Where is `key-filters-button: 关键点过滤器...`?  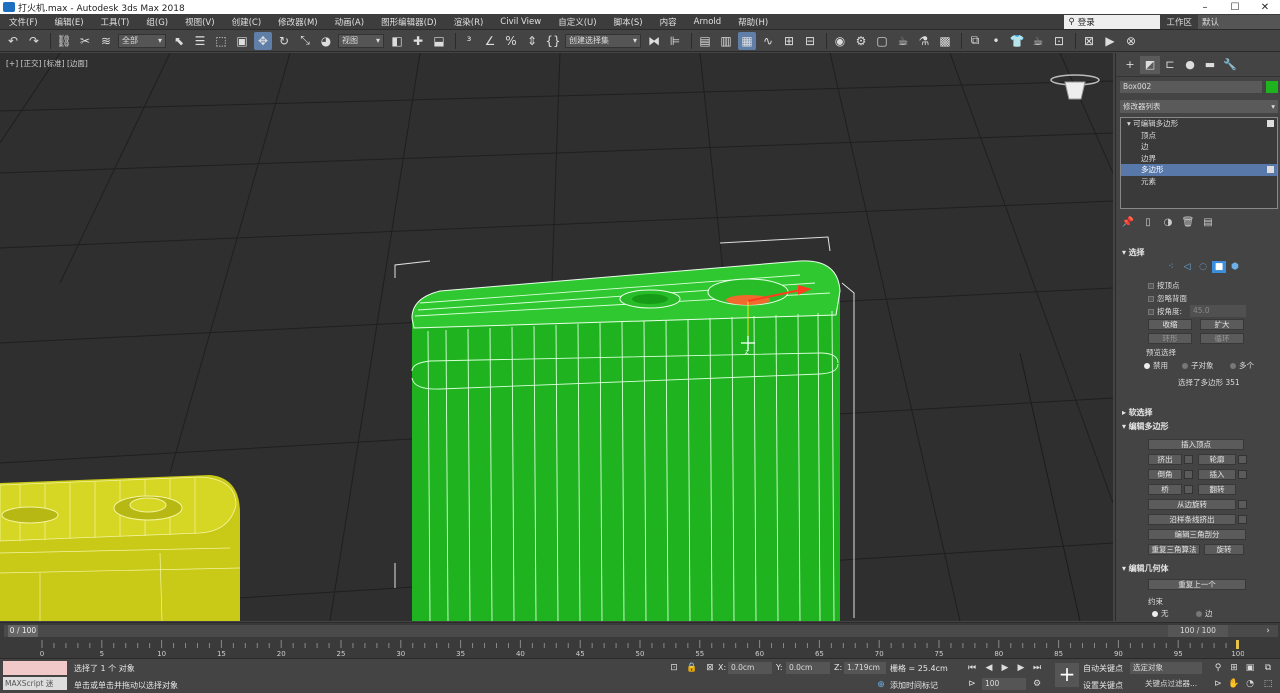 key-filters-button: 关键点过滤器... is located at coordinates (1173, 684).